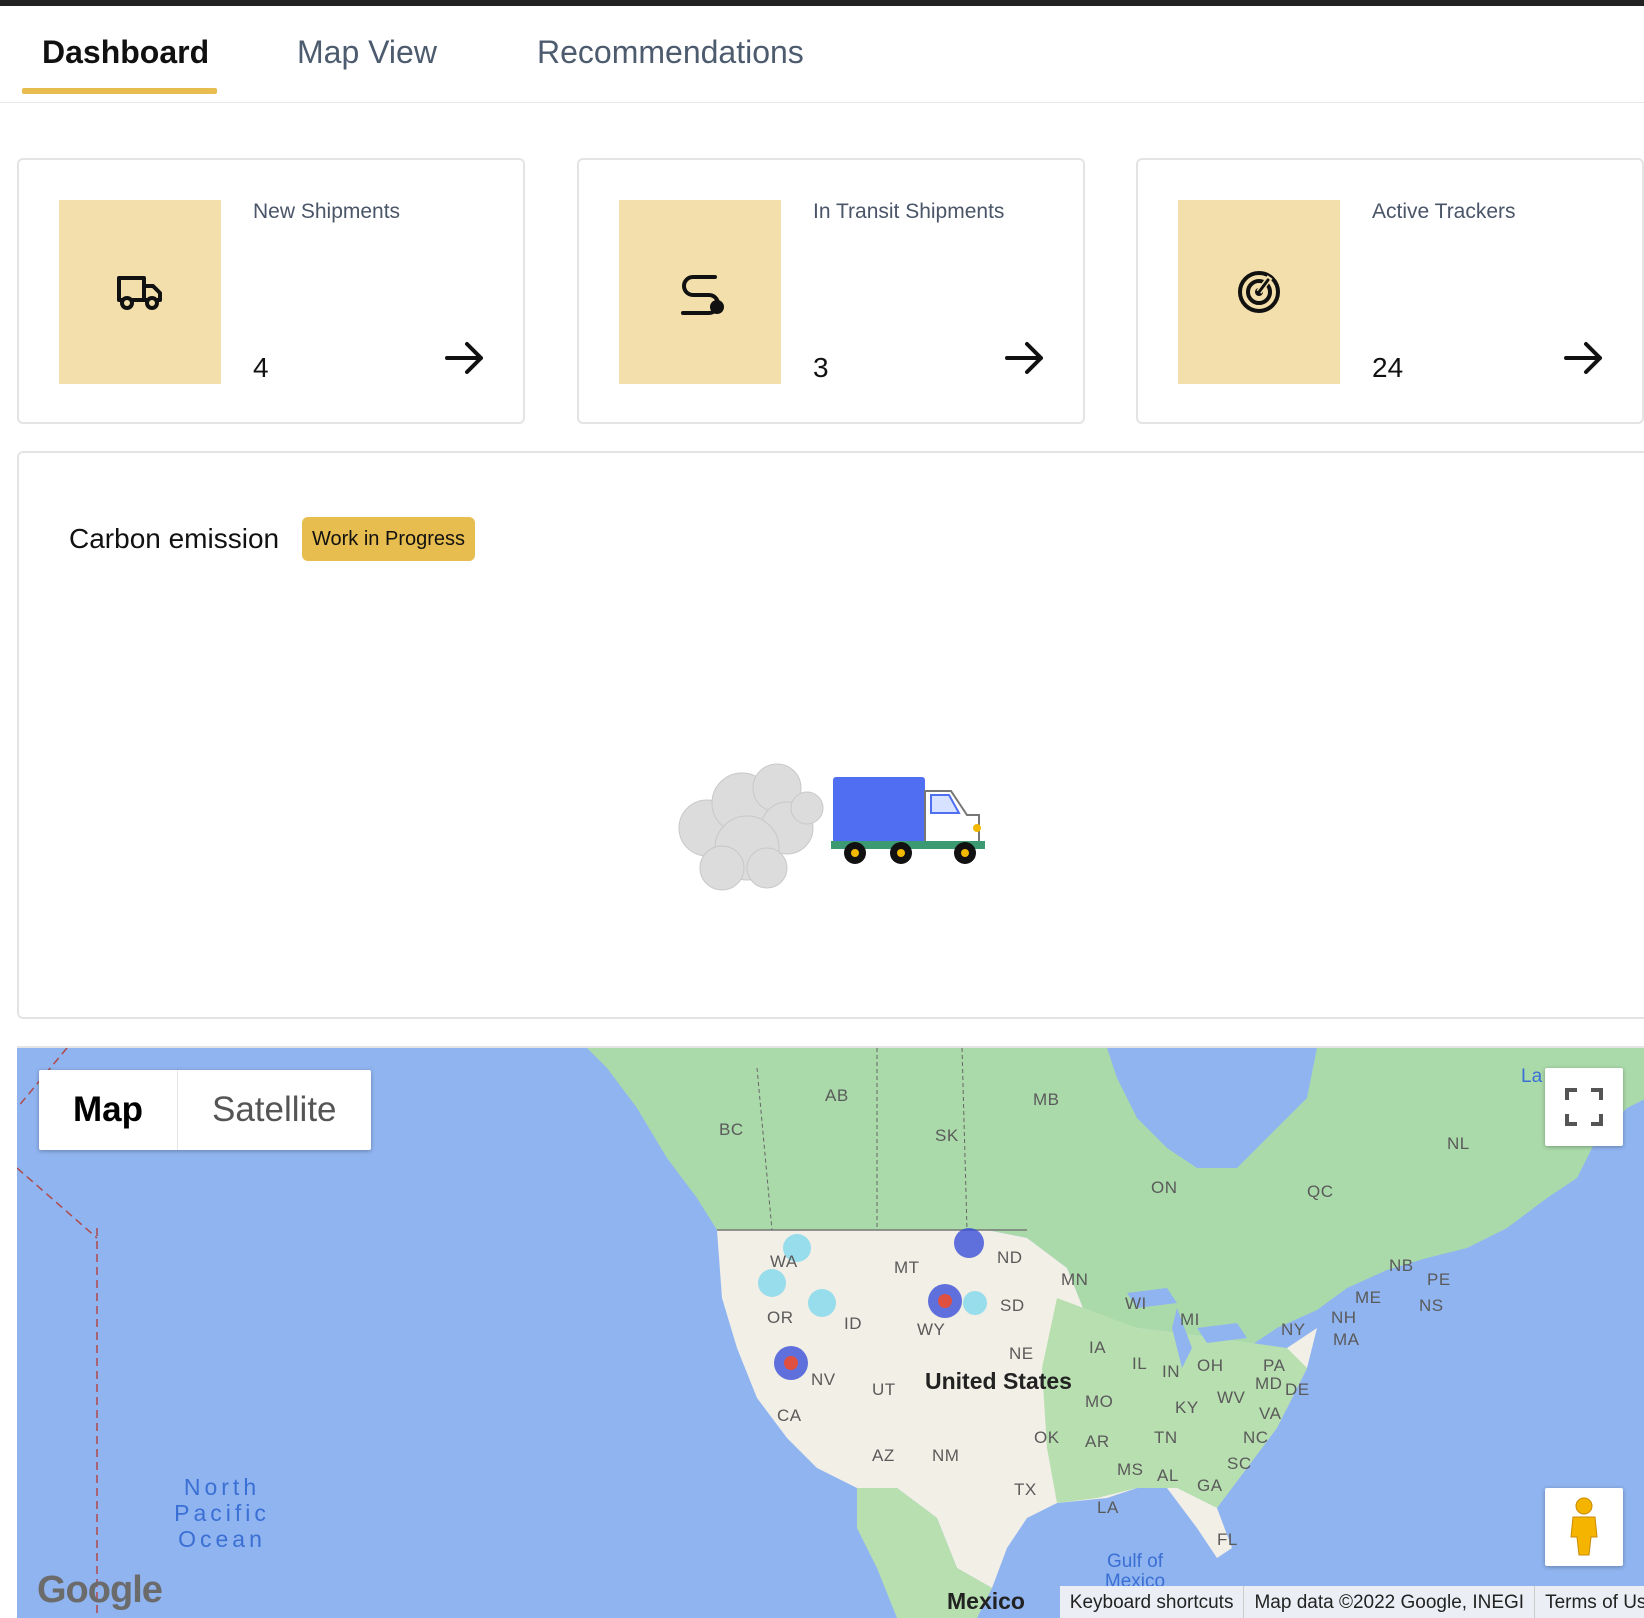 The height and width of the screenshot is (1618, 1644). I want to click on card-title: In Transit Shipments, so click(909, 211).